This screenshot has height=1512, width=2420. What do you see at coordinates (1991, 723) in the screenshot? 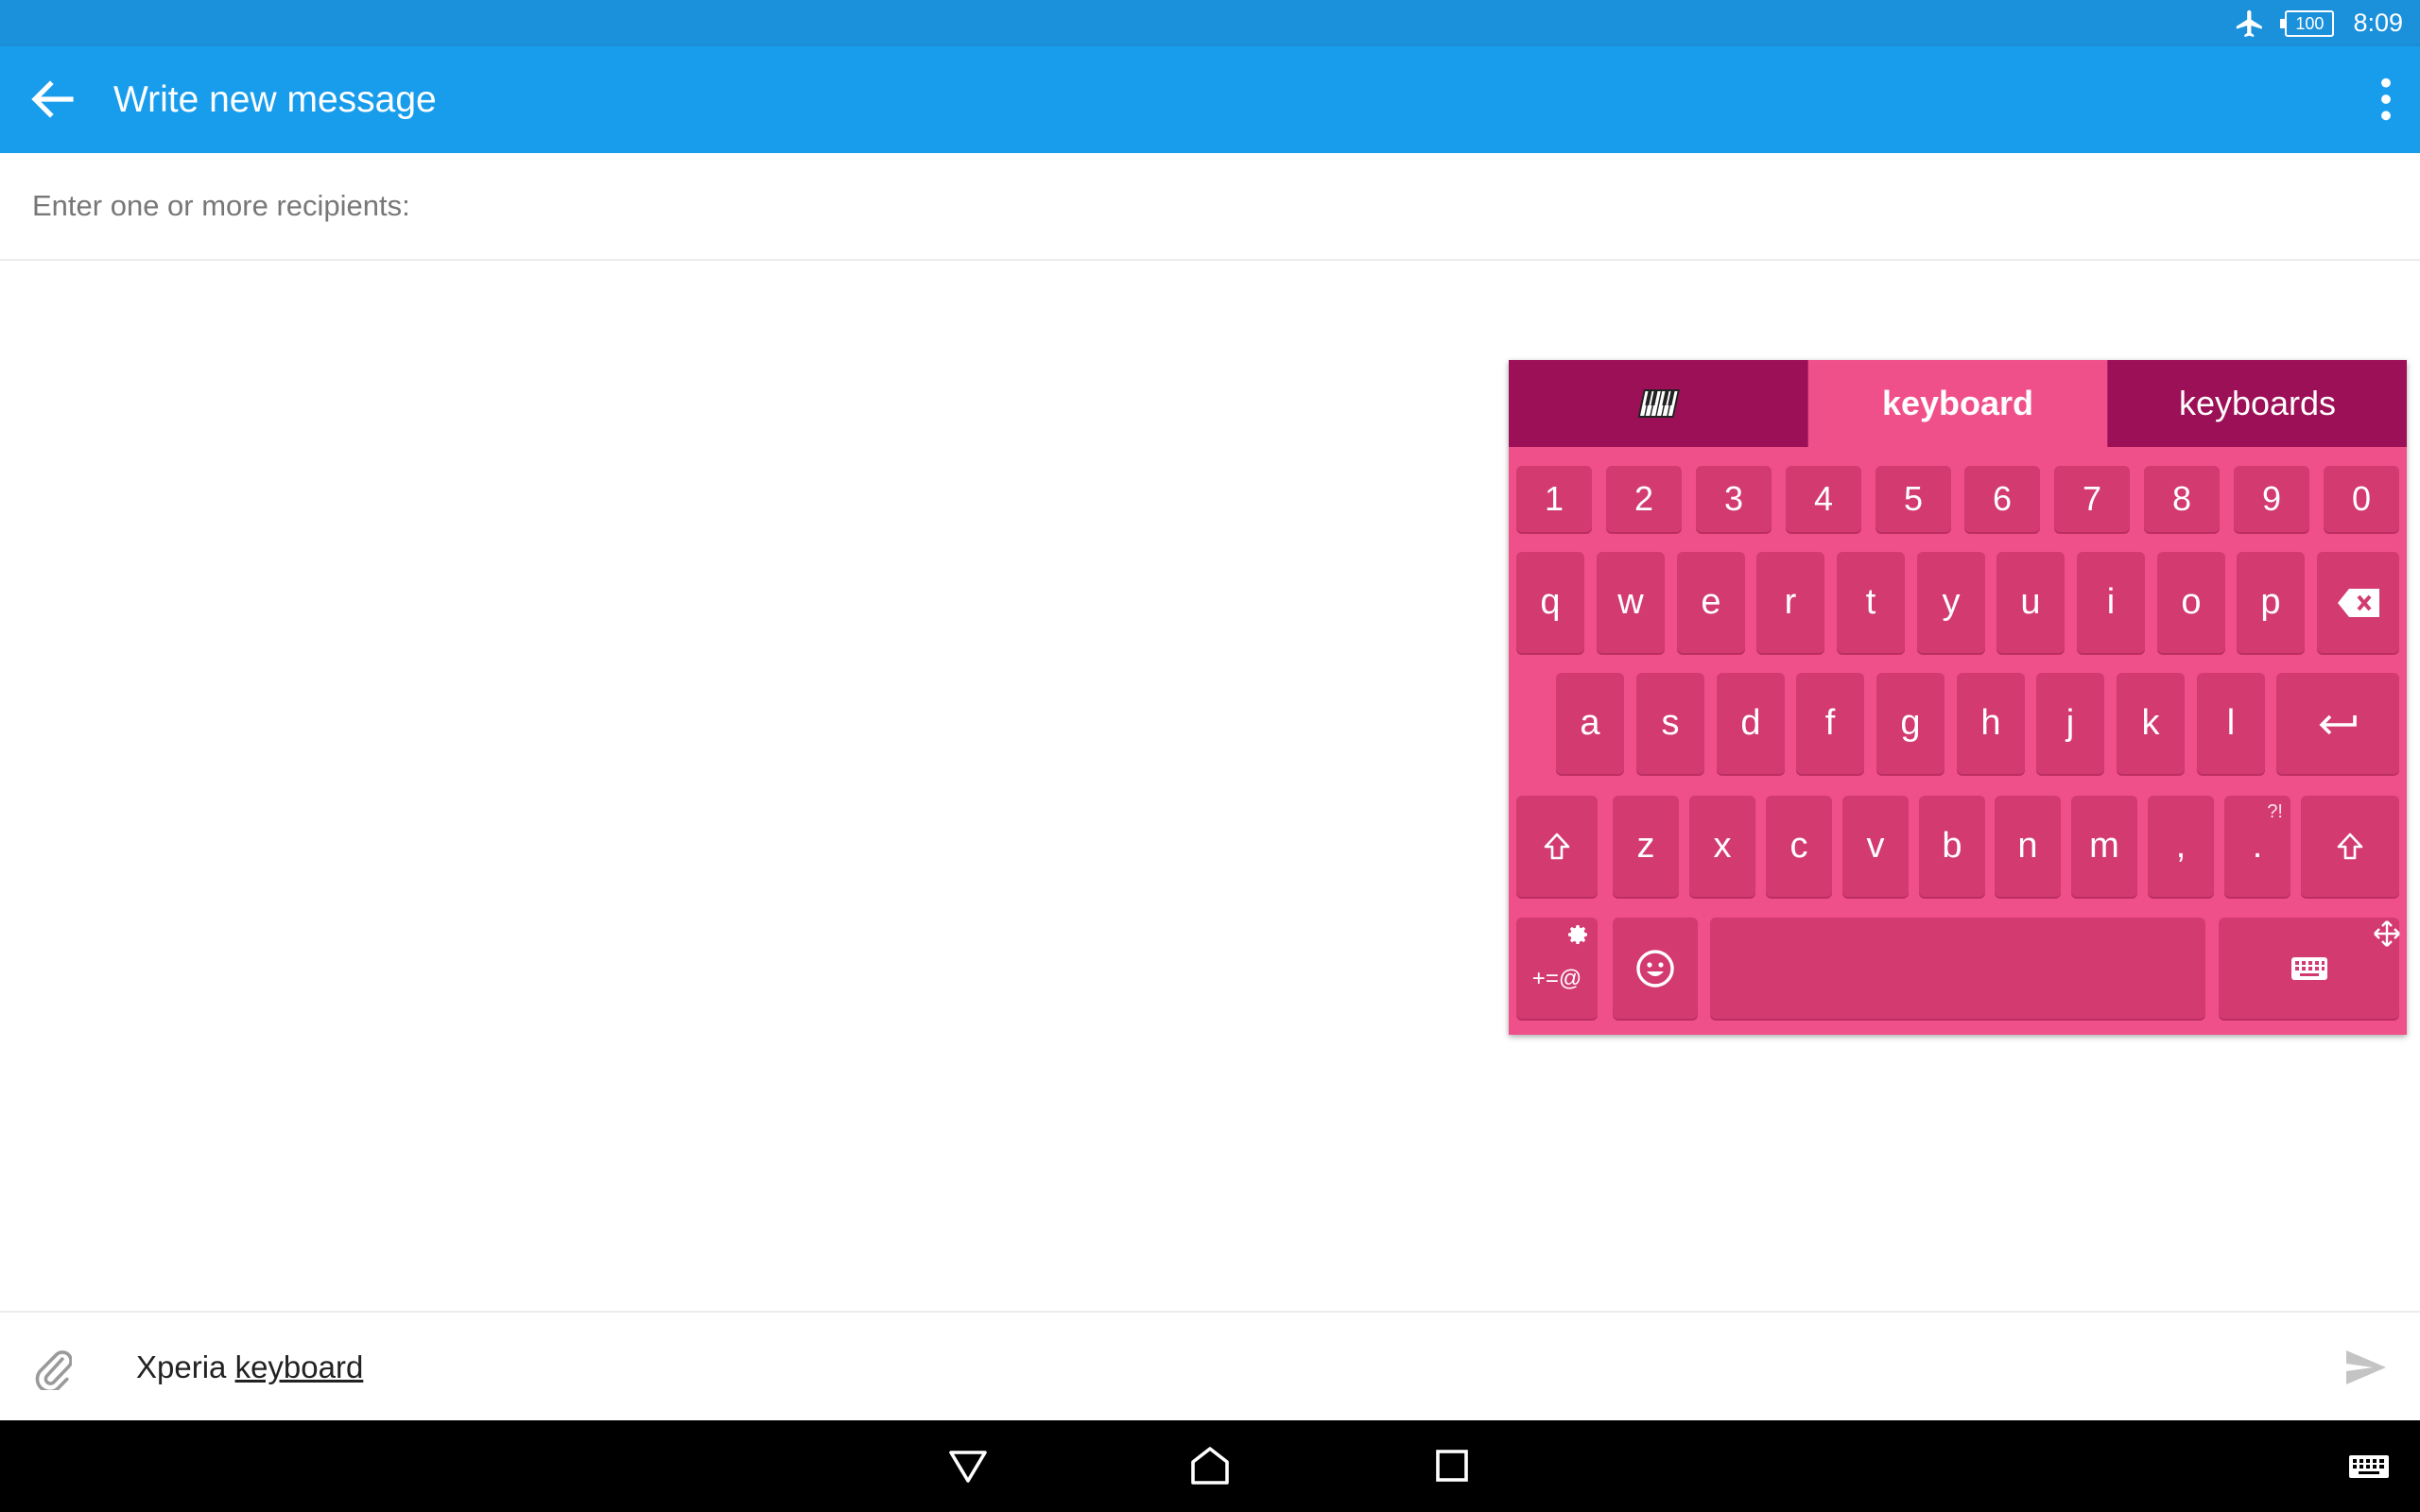
I see `key-h: h` at bounding box center [1991, 723].